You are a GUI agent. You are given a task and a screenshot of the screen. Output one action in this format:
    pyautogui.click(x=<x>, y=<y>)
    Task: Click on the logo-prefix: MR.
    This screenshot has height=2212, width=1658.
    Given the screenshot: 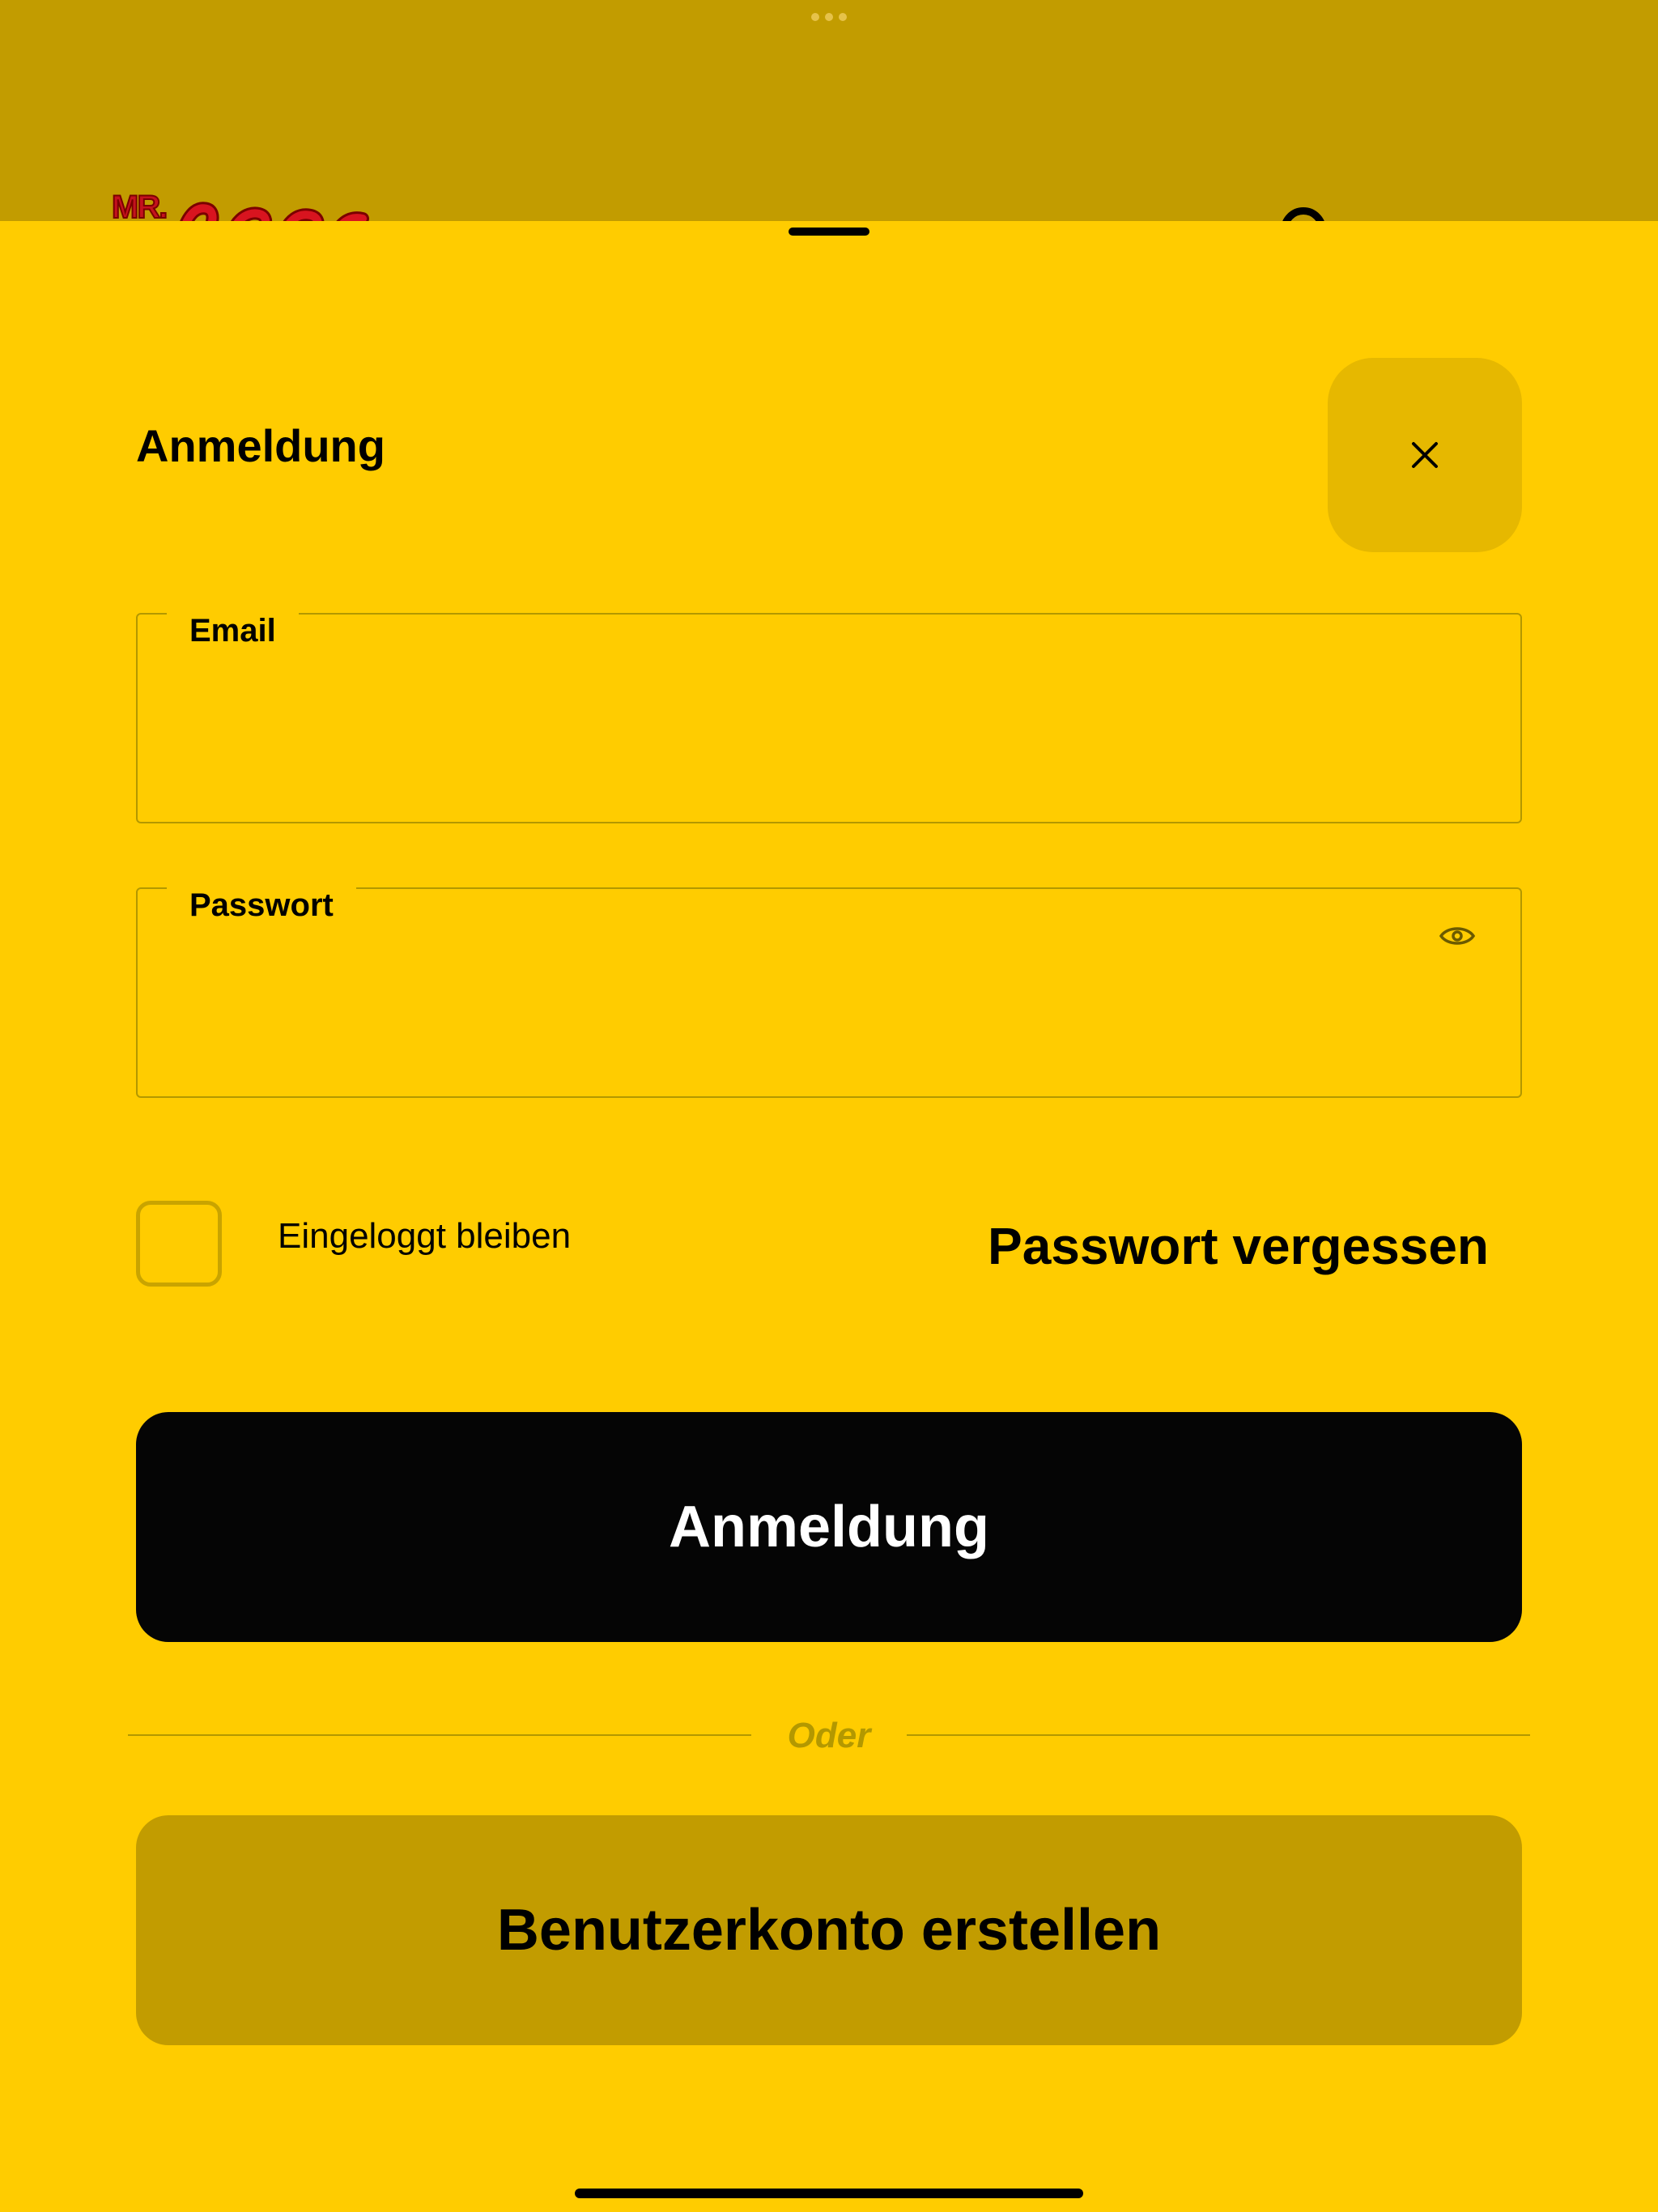 What is the action you would take?
    pyautogui.click(x=139, y=206)
    